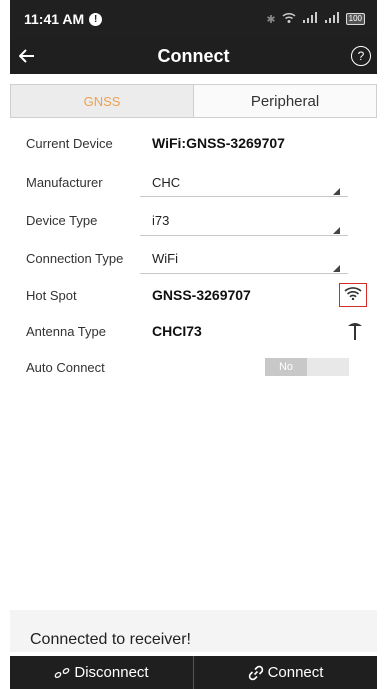 Image resolution: width=387 pixels, height=689 pixels. Describe the element at coordinates (193, 19) in the screenshot. I see `status-bar: 11:41 AM ! ✱ 100` at that location.